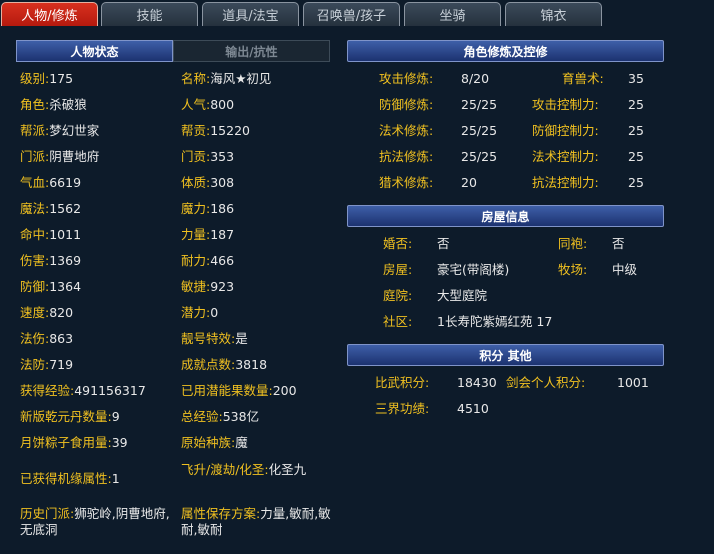  What do you see at coordinates (220, 416) in the screenshot?
I see `field-total-experience: 总经验:538亿` at bounding box center [220, 416].